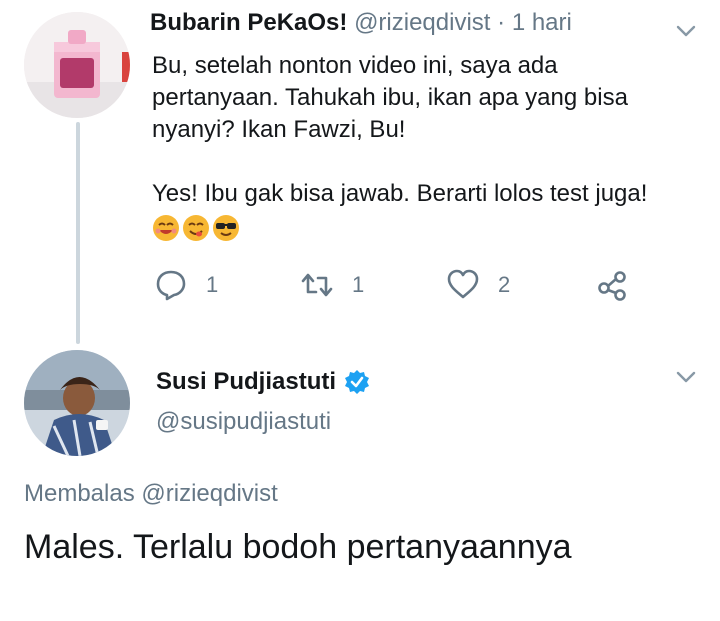  I want to click on smiling-face-icon, so click(166, 228).